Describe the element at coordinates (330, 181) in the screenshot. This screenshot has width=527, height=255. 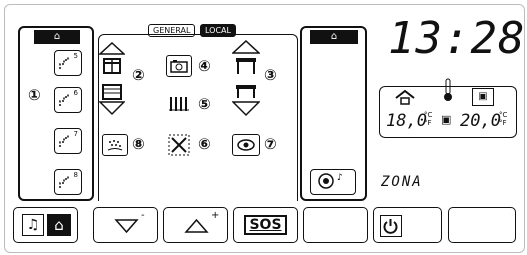
I see `music-icon: ♪` at that location.